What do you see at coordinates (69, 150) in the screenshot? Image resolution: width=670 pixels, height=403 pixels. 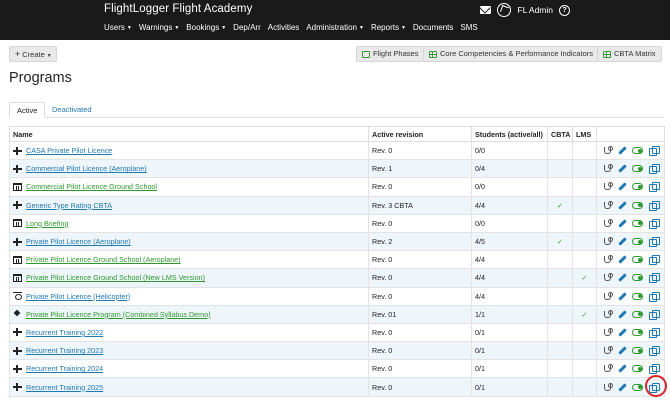 I see `program-link: CASA Private Pilot Licence` at bounding box center [69, 150].